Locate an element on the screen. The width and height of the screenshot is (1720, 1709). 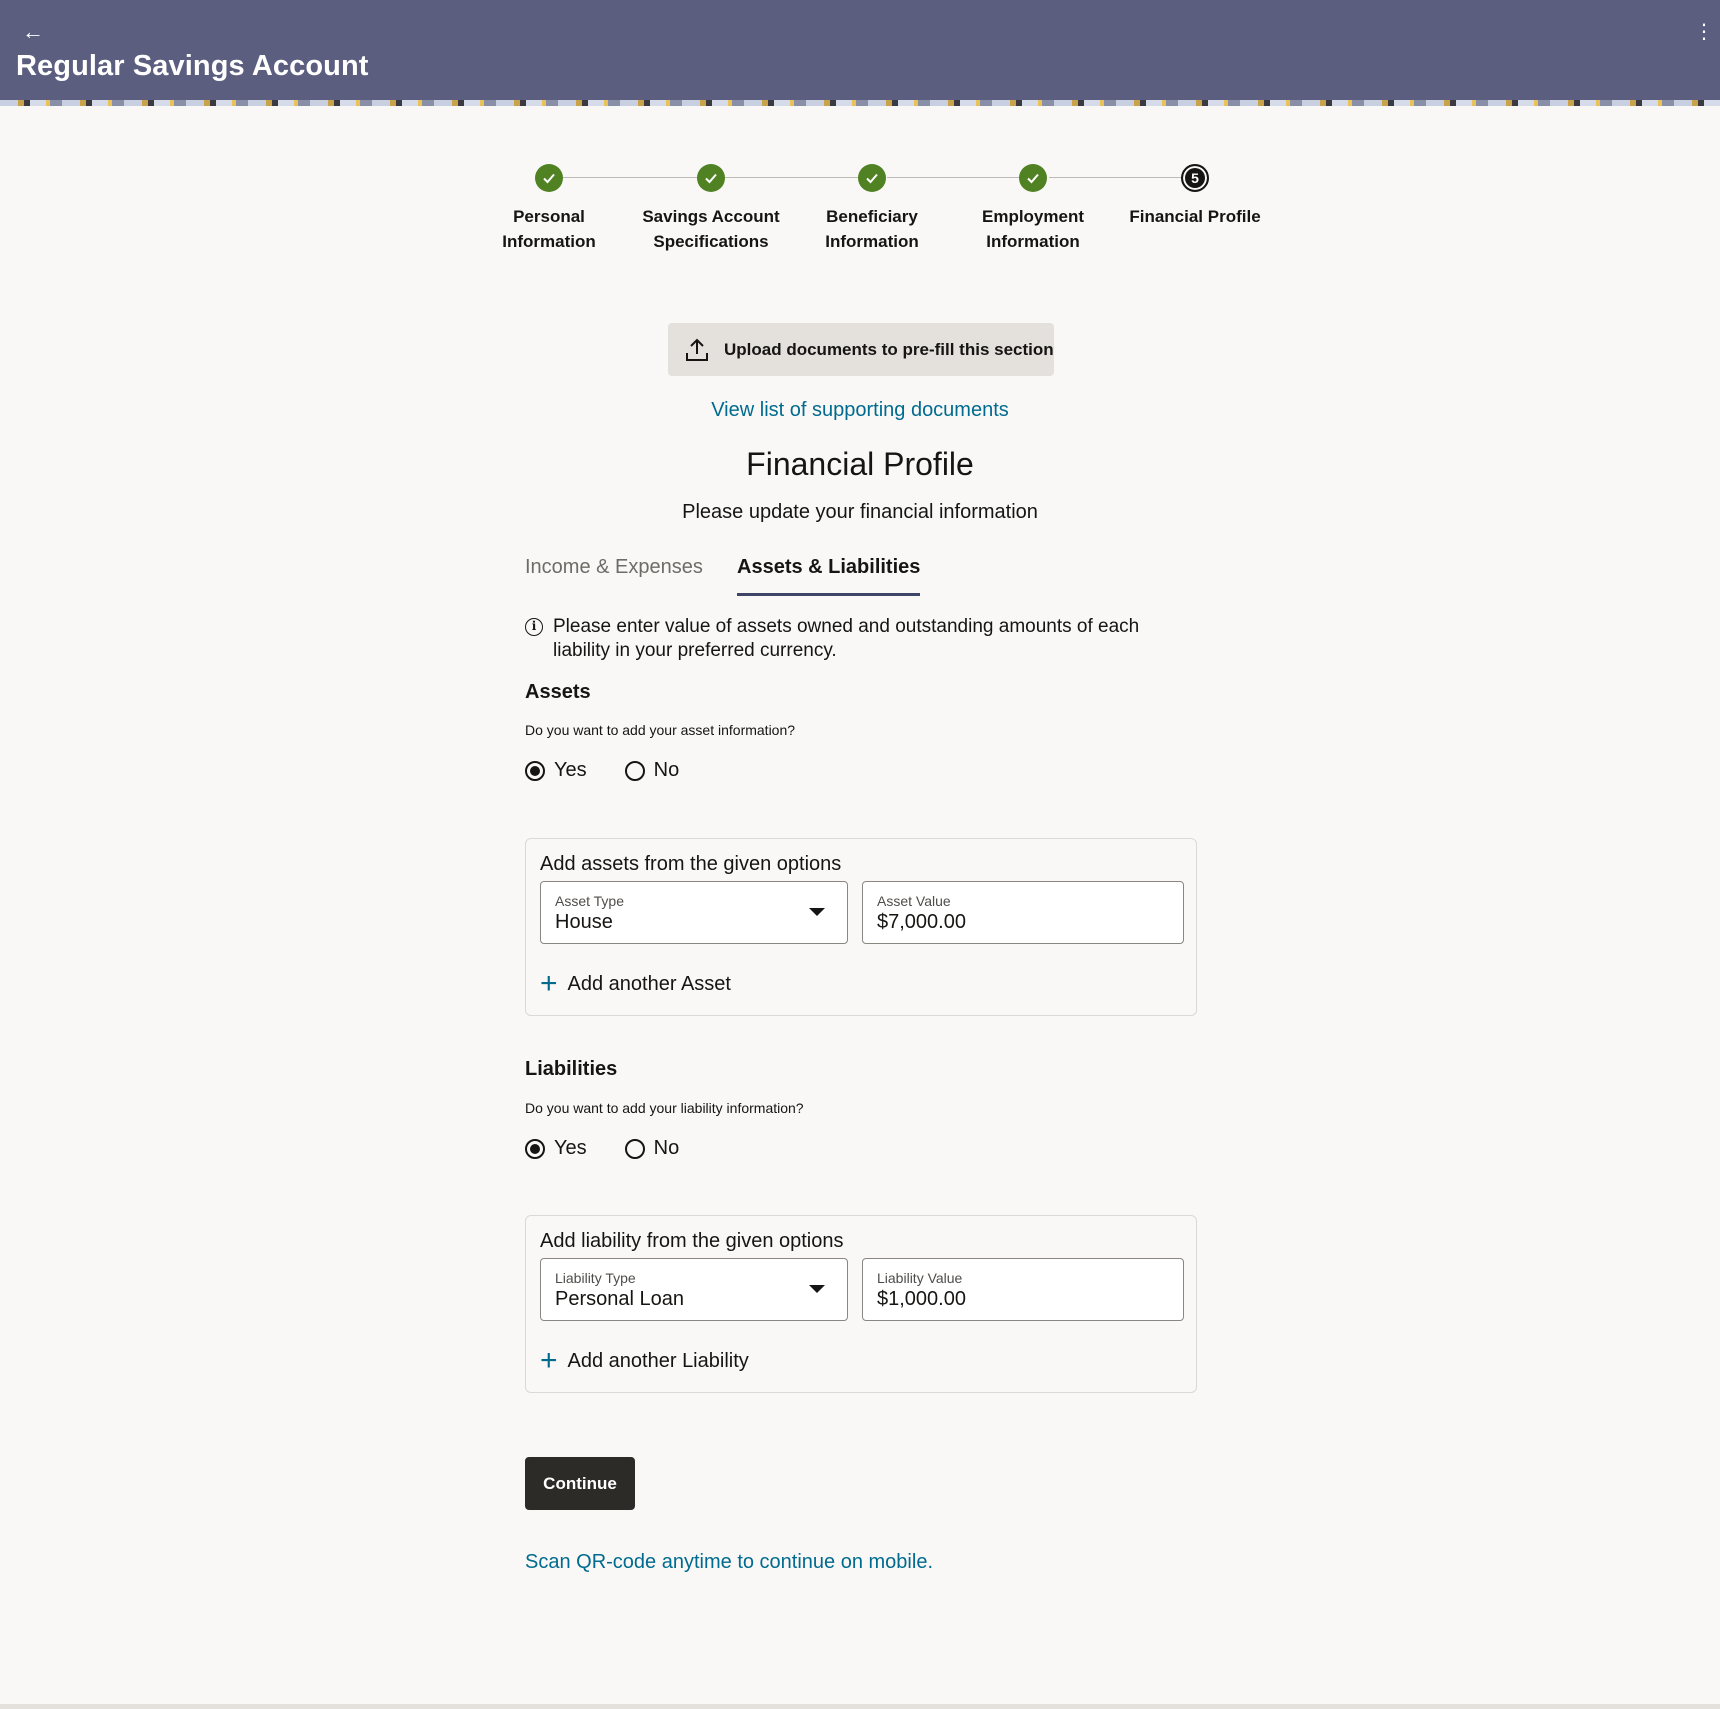
asset-type-select: Asset Type House is located at coordinates (694, 912).